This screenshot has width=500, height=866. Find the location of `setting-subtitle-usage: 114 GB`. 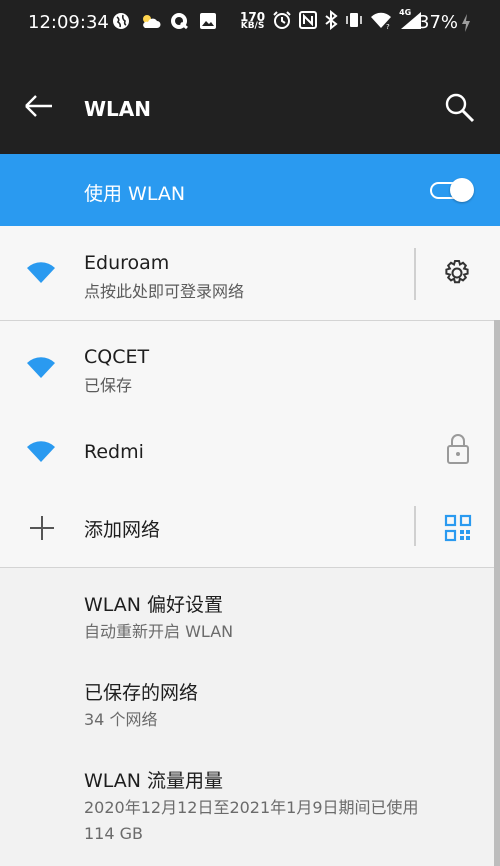

setting-subtitle-usage: 114 GB is located at coordinates (113, 833).